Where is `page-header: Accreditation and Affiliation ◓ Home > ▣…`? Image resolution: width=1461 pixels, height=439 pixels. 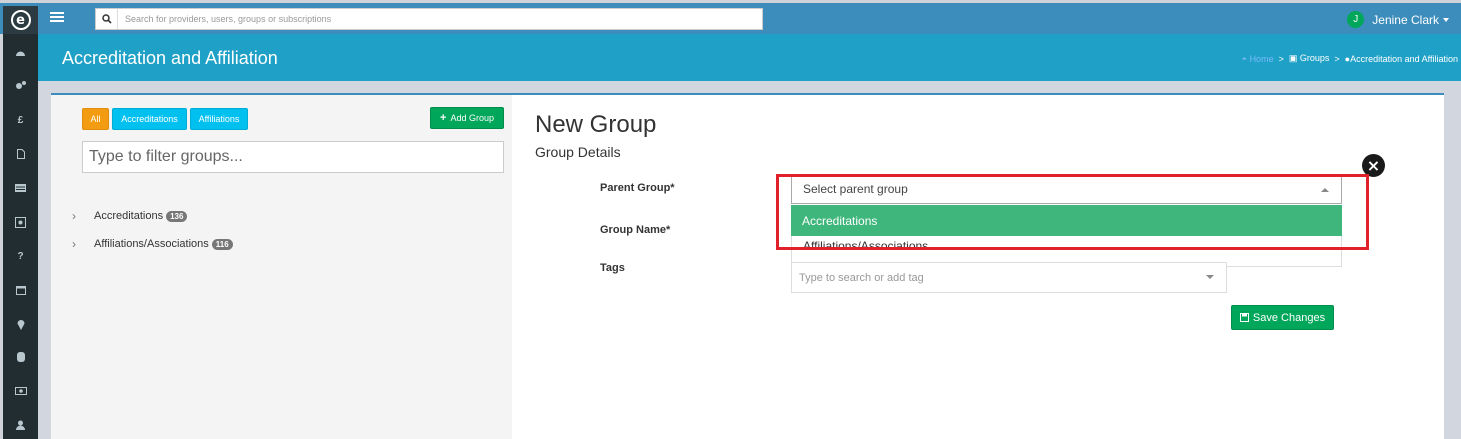 page-header: Accreditation and Affiliation ◓ Home > ▣… is located at coordinates (749, 57).